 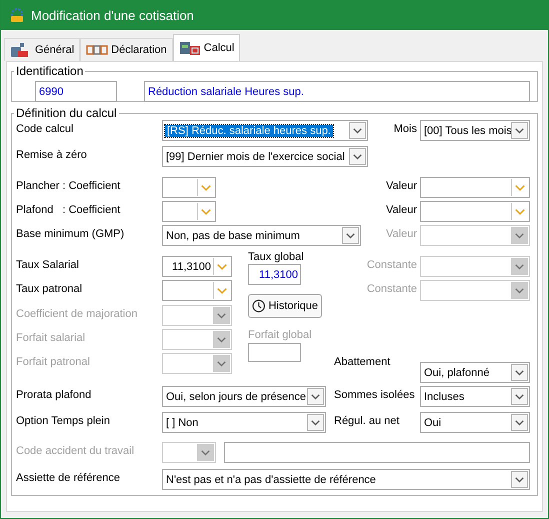 I want to click on dropdown-field: Oui, selon jours de présence, so click(x=244, y=396).